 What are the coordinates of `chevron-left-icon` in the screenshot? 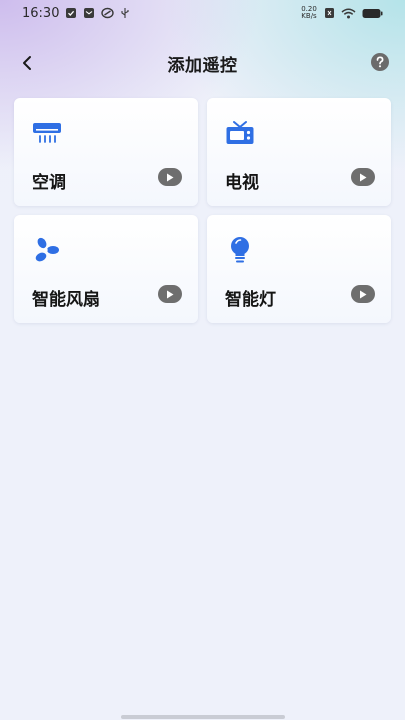 It's located at (27, 63).